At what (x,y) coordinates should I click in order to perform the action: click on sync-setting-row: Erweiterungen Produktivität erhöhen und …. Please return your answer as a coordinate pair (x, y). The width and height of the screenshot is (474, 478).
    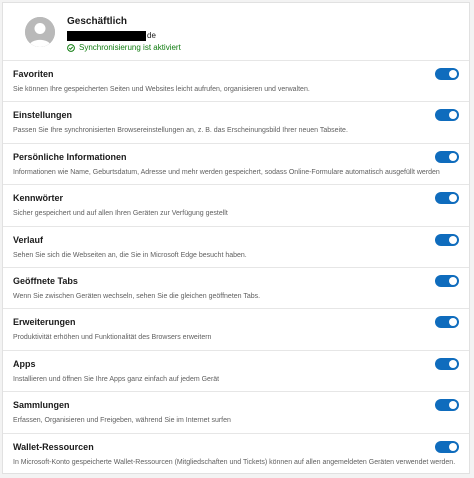
    Looking at the image, I should click on (236, 330).